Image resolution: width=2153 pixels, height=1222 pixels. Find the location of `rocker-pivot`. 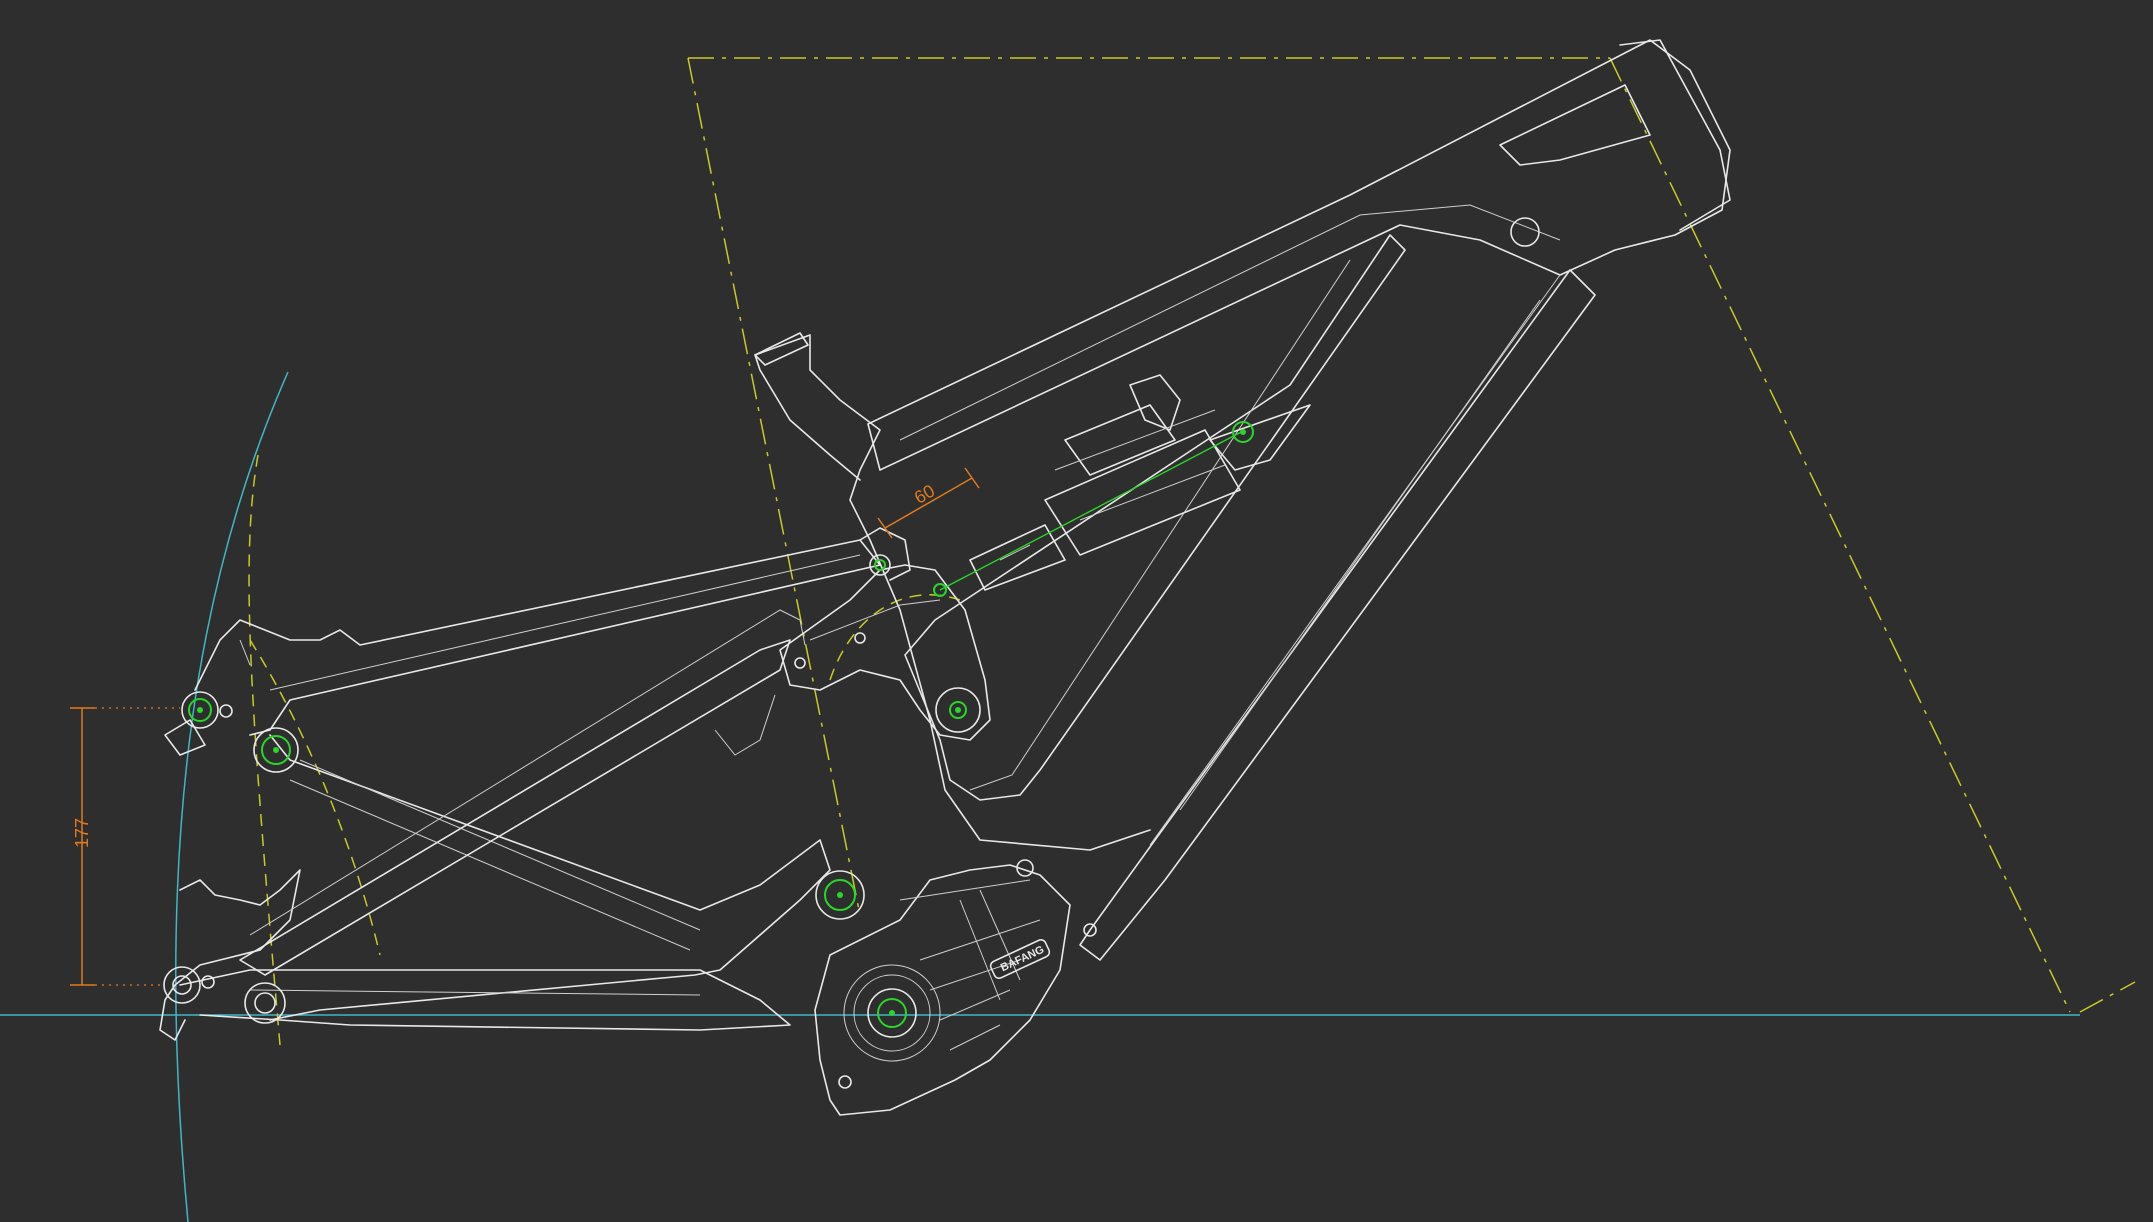

rocker-pivot is located at coordinates (958, 710).